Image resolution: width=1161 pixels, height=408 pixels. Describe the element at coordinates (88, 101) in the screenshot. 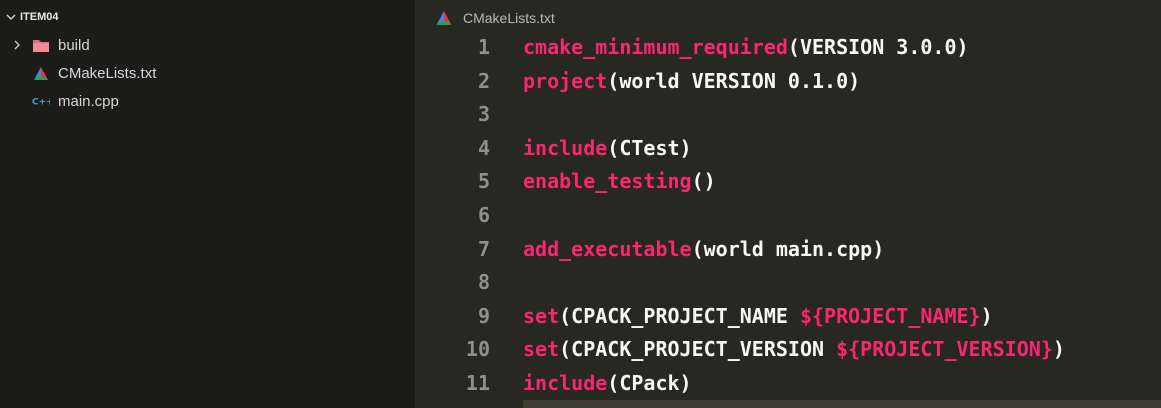

I see `tree-item-label: main.cpp` at that location.